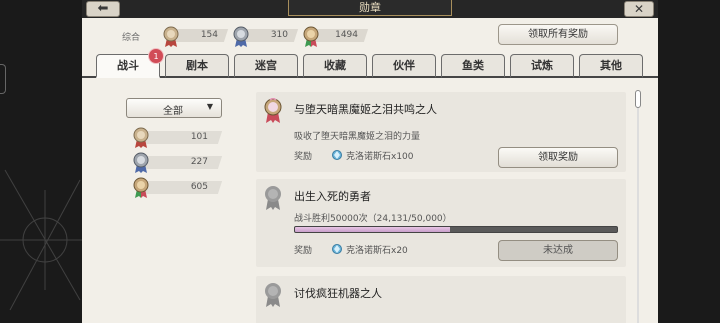 The width and height of the screenshot is (720, 323). What do you see at coordinates (380, 157) in the screenshot?
I see `reward-value: 克洛诺斯石x100` at bounding box center [380, 157].